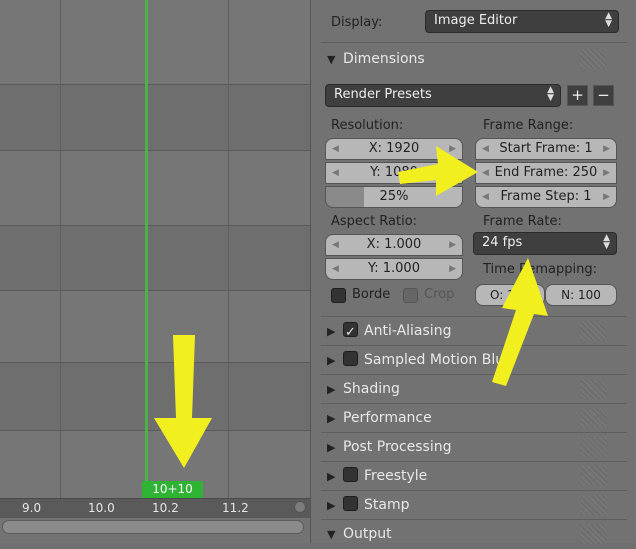  Describe the element at coordinates (522, 21) in the screenshot. I see `display-select: Image Editor ▲ ▼` at that location.